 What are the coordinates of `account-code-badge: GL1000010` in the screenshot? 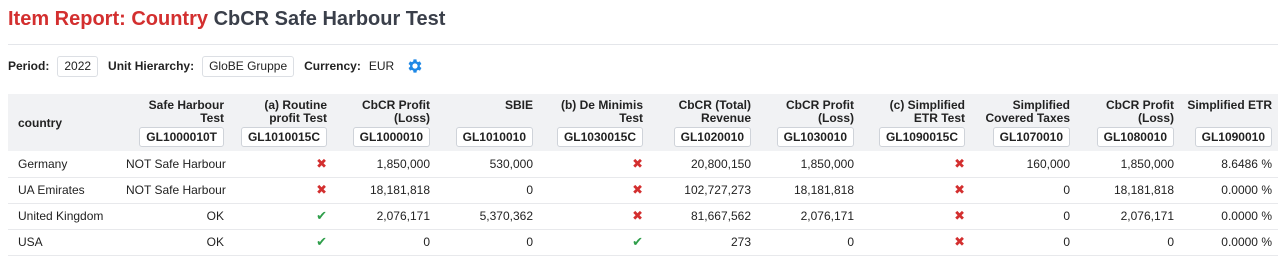 It's located at (391, 137).